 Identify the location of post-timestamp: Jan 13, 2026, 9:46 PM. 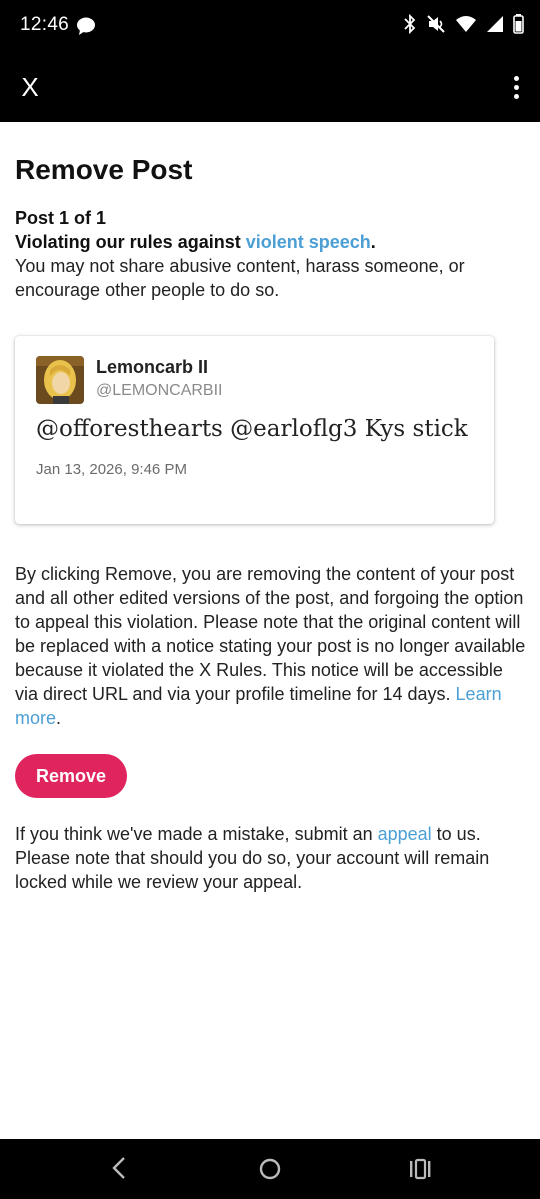
(111, 469).